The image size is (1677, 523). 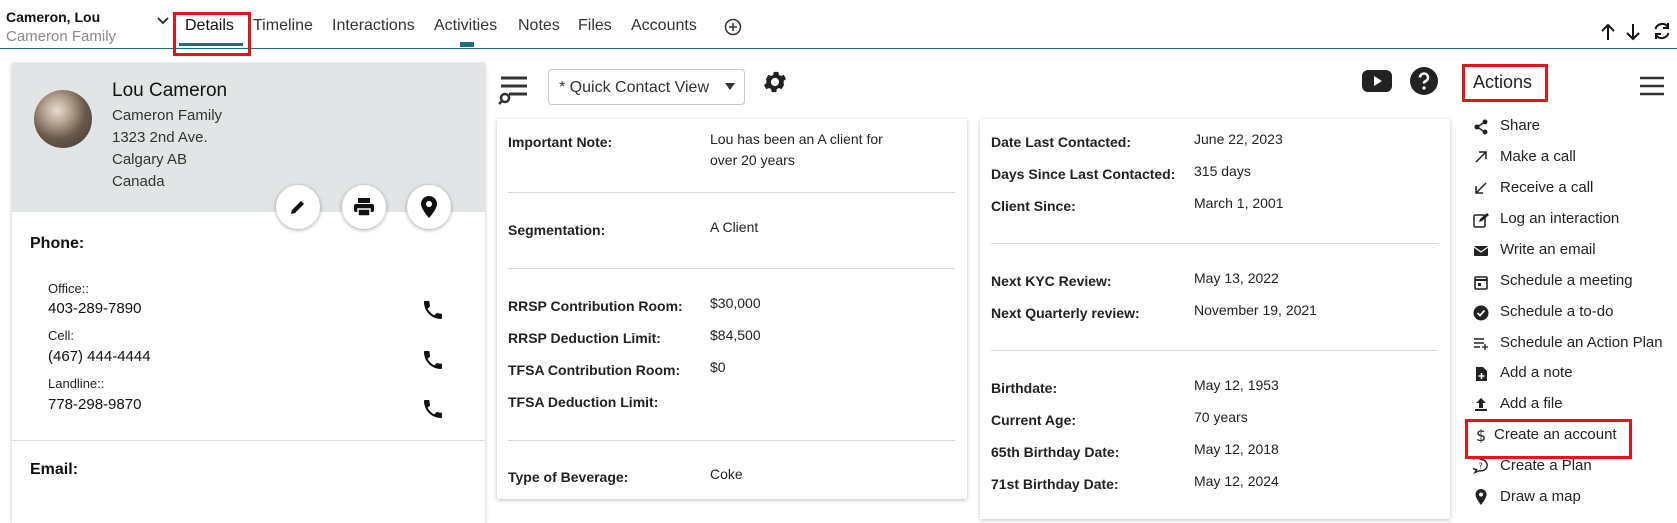 I want to click on phone-section-title: Phone:, so click(x=57, y=243).